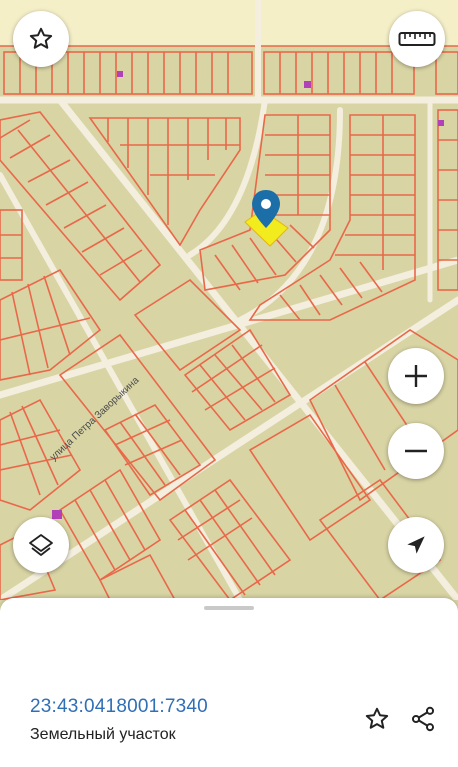 This screenshot has height=767, width=458. I want to click on share-icon, so click(423, 719).